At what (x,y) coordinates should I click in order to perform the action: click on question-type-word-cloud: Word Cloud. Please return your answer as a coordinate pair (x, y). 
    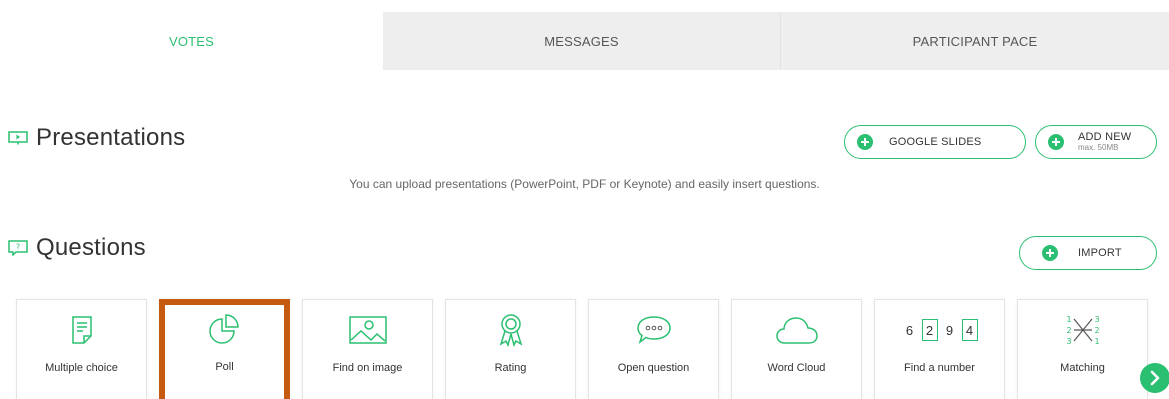
    Looking at the image, I should click on (796, 349).